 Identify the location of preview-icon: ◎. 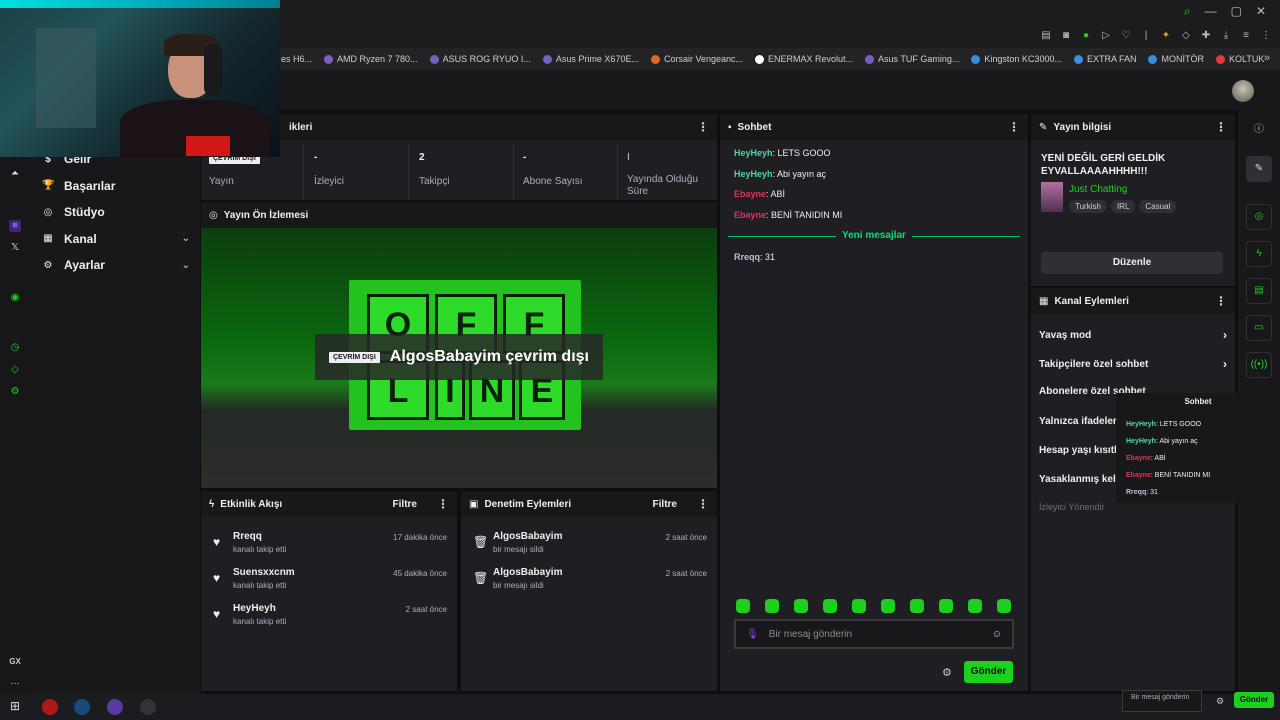
(1259, 217).